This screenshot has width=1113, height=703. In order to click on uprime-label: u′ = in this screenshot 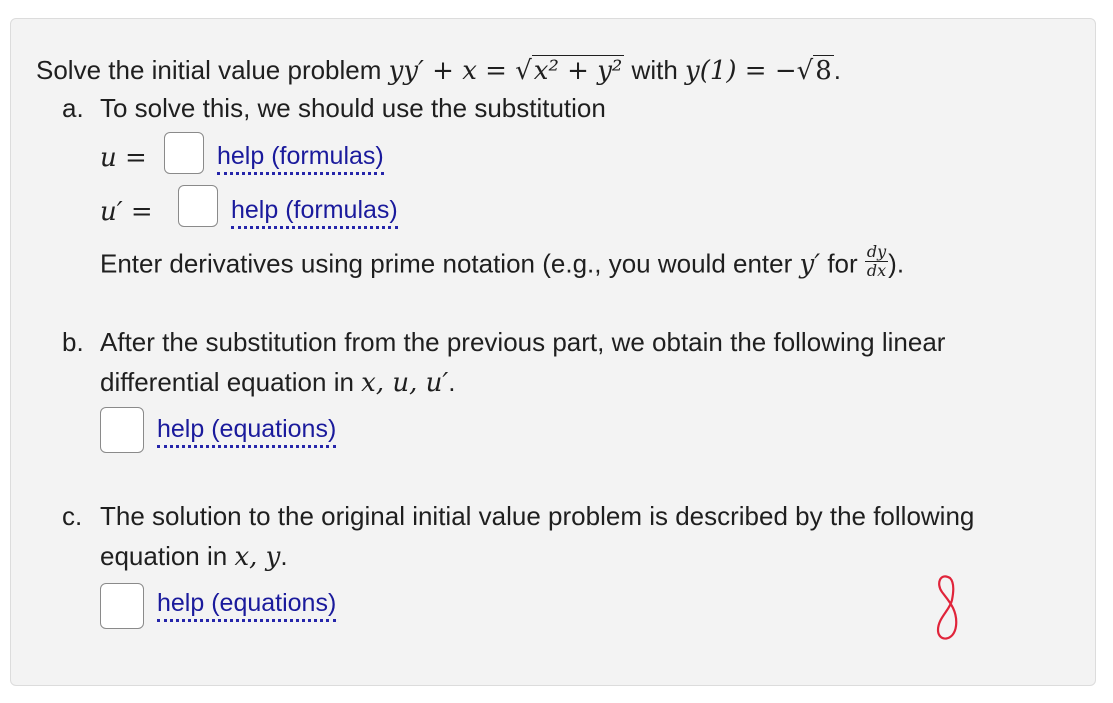, I will do `click(126, 212)`.